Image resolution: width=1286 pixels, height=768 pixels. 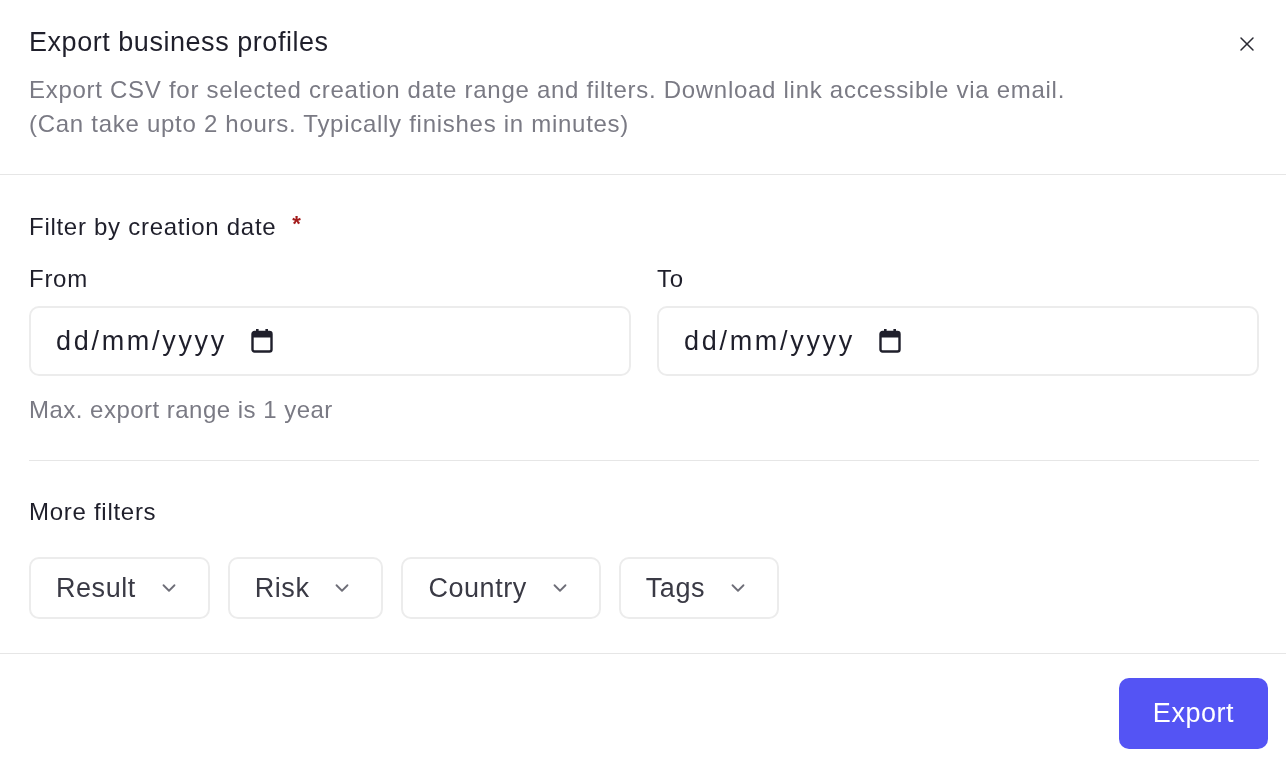 What do you see at coordinates (119, 588) in the screenshot?
I see `filter-dropdown: Result` at bounding box center [119, 588].